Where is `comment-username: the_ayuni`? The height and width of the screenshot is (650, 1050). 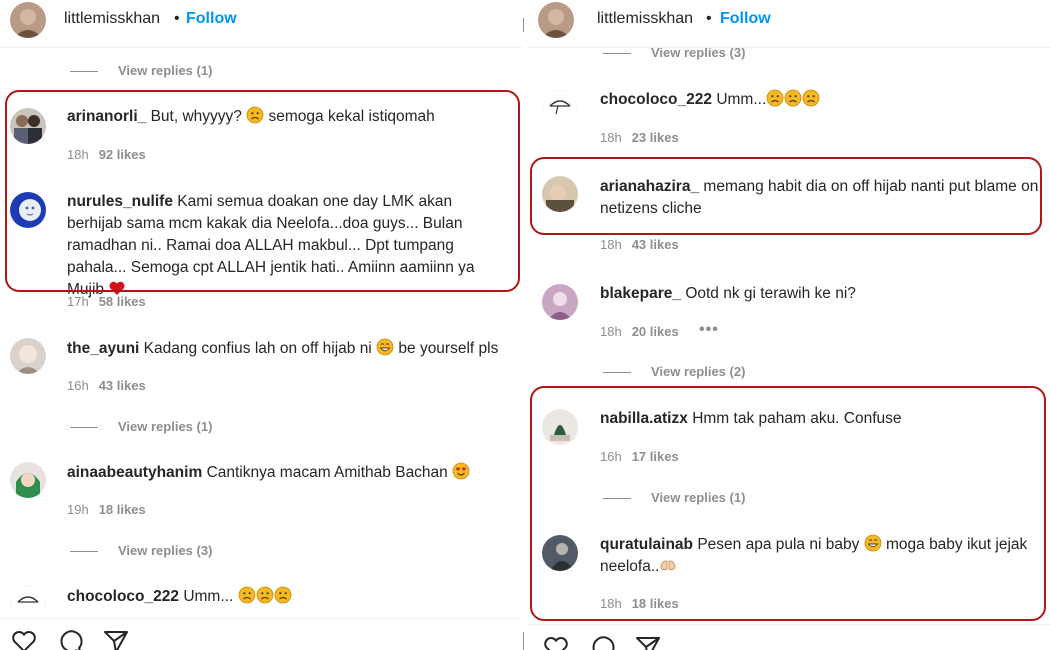
comment-username: the_ayuni is located at coordinates (103, 348).